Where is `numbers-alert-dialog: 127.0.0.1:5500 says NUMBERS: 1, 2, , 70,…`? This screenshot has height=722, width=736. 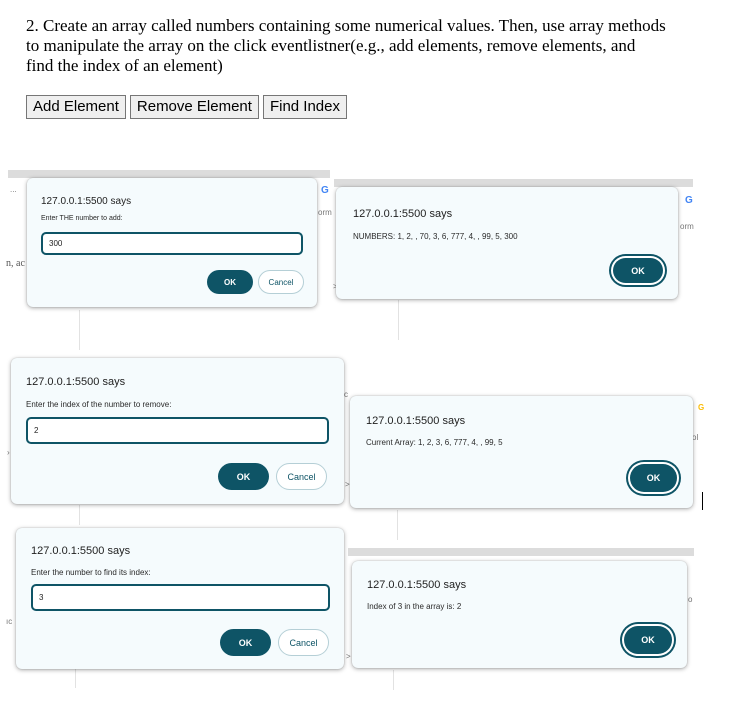 numbers-alert-dialog: 127.0.0.1:5500 says NUMBERS: 1, 2, , 70,… is located at coordinates (507, 243).